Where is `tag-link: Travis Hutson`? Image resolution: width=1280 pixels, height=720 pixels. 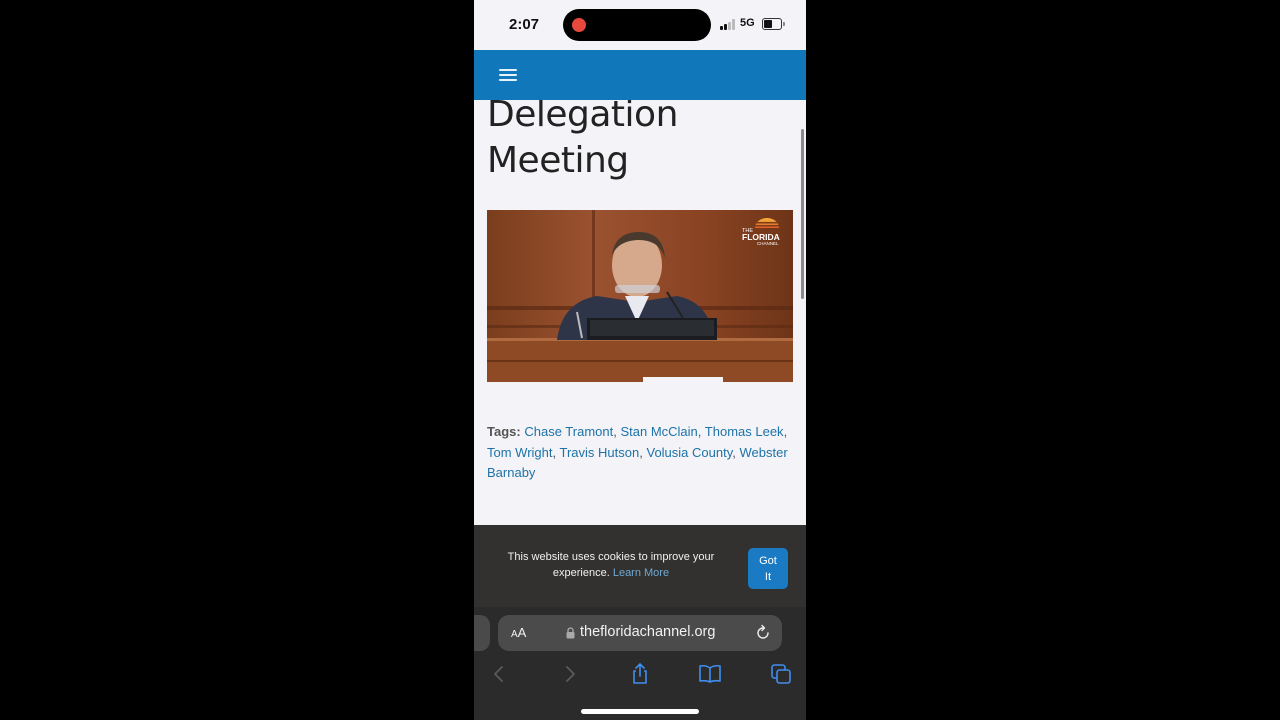 tag-link: Travis Hutson is located at coordinates (600, 452).